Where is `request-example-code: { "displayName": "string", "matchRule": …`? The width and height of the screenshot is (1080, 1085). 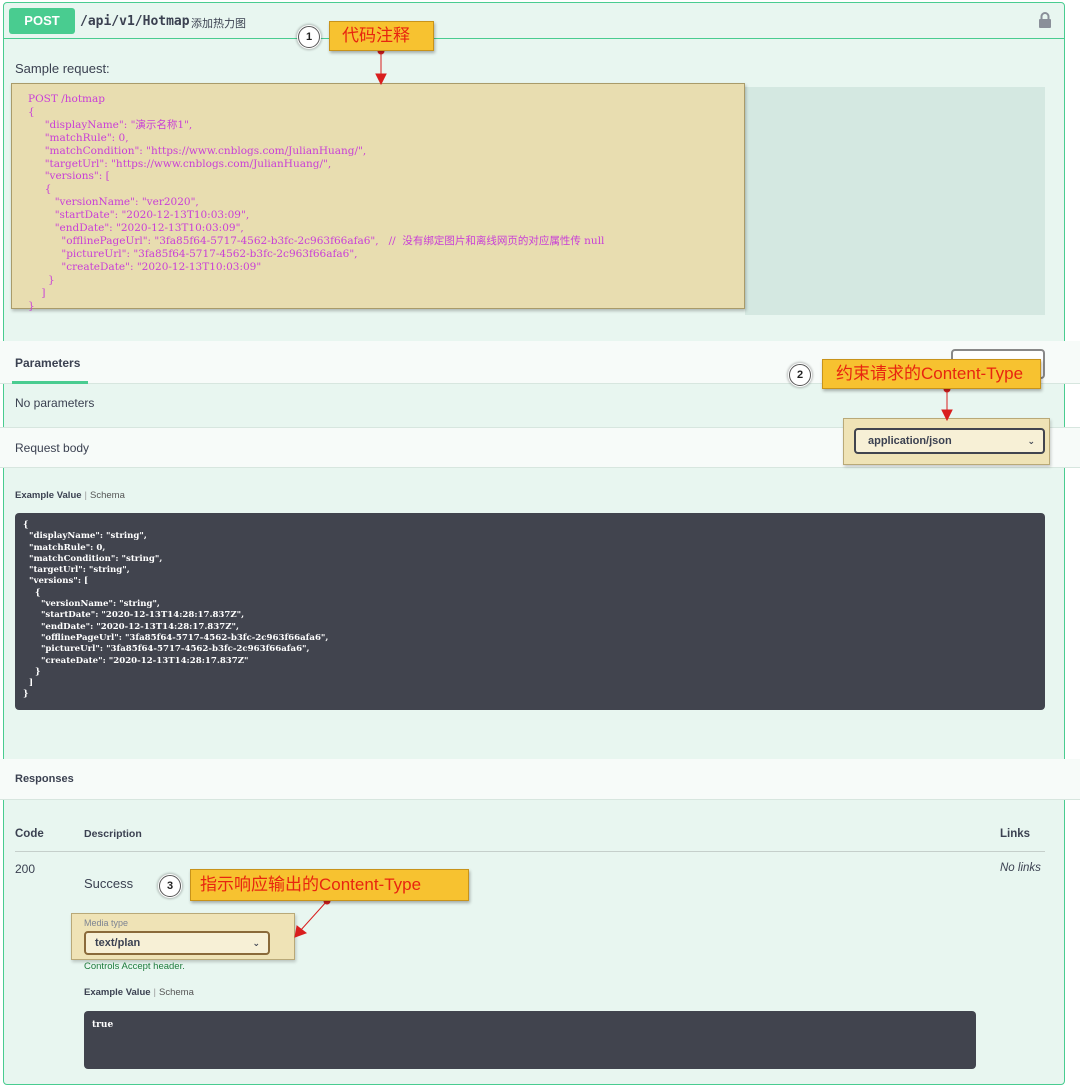
request-example-code: { "displayName": "string", "matchRule": … is located at coordinates (176, 610).